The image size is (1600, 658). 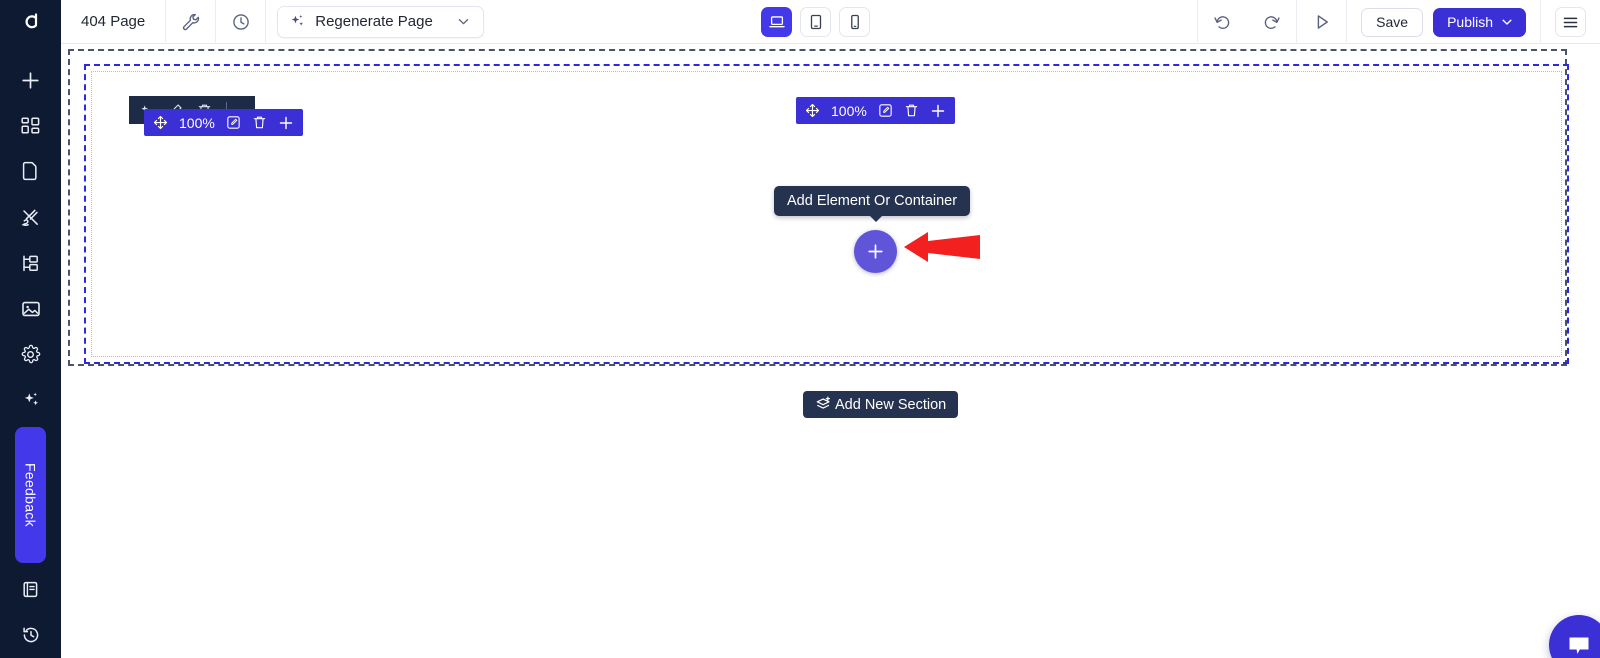 I want to click on layers-tree-icon, so click(x=30, y=262).